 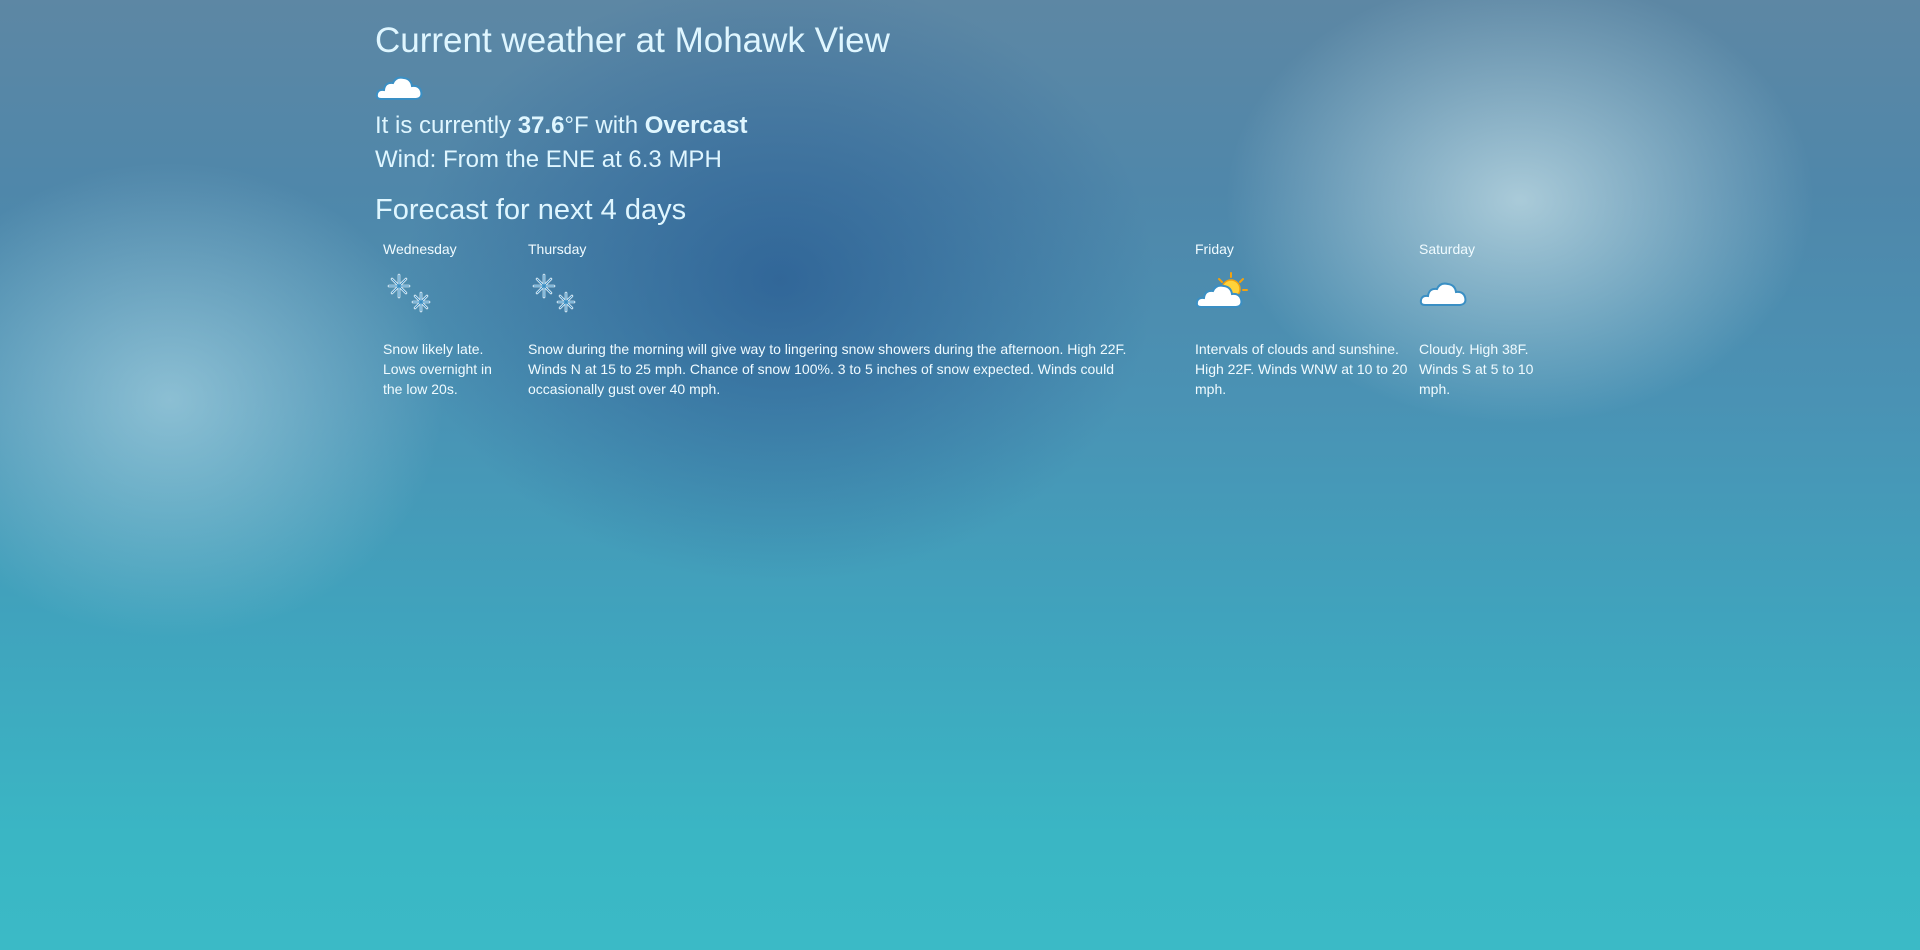 What do you see at coordinates (446, 125) in the screenshot?
I see `current-prefix: It is currently` at bounding box center [446, 125].